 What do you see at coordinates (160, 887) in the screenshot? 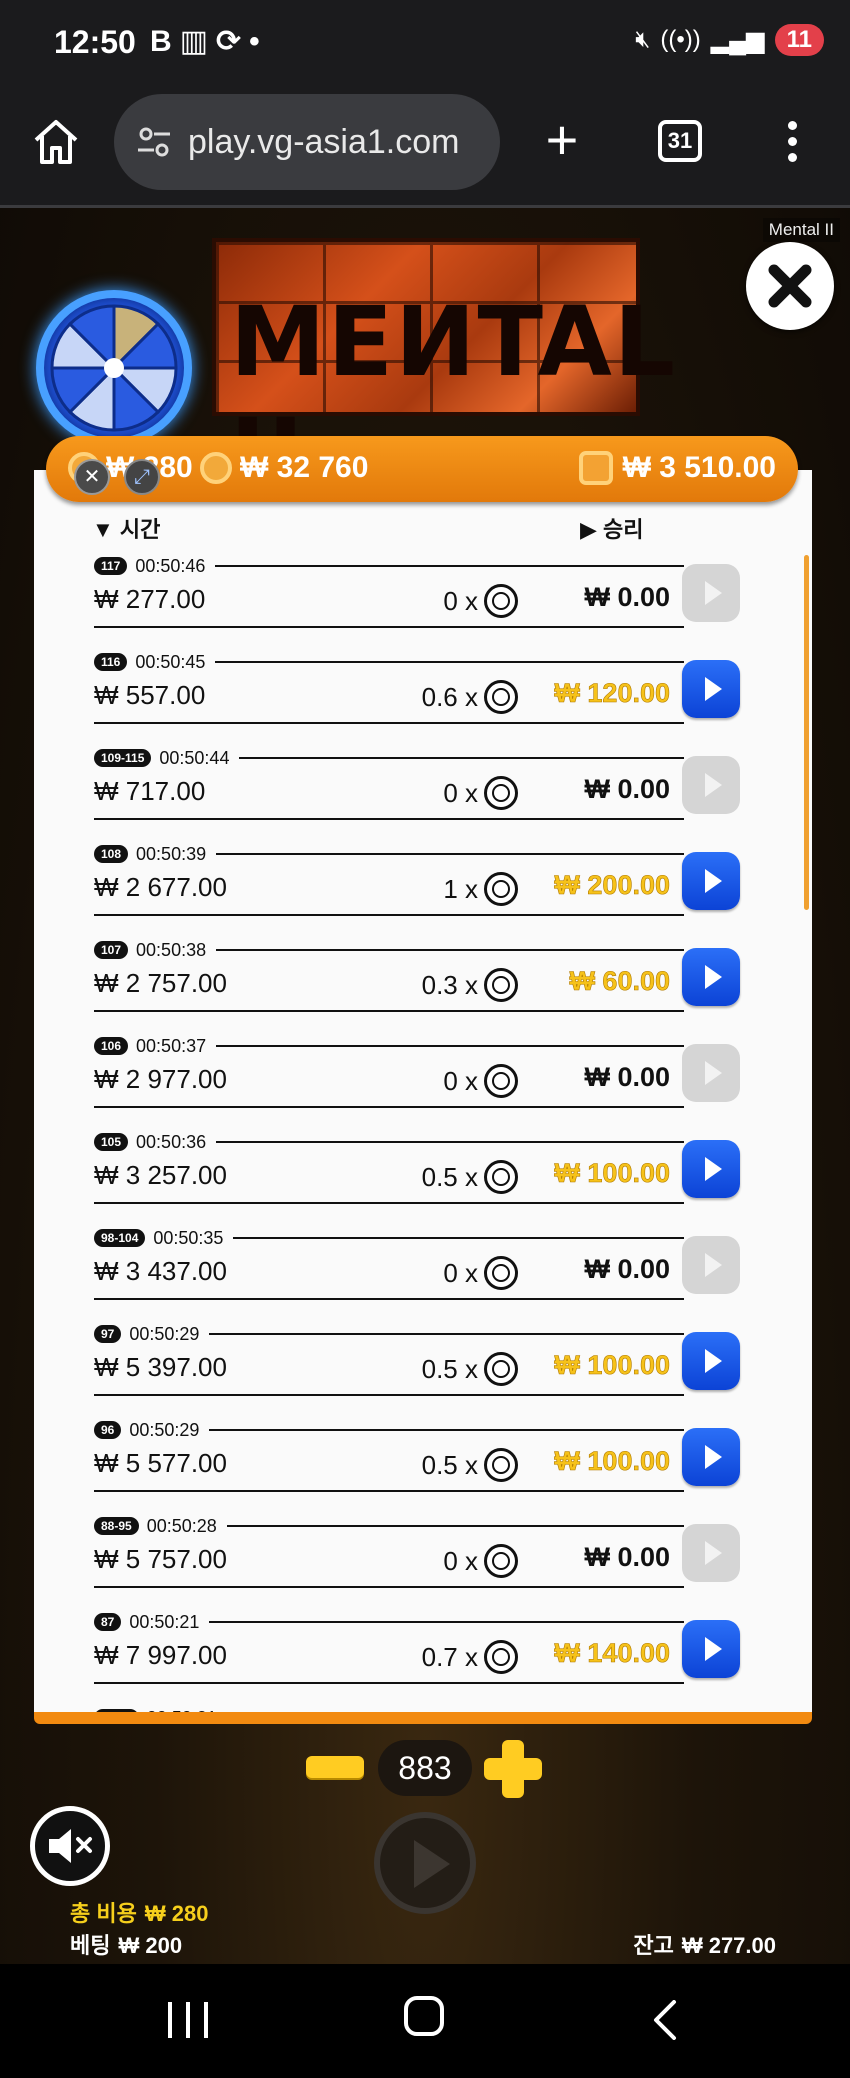
I see `row-bet: ₩ 2 677.00` at bounding box center [160, 887].